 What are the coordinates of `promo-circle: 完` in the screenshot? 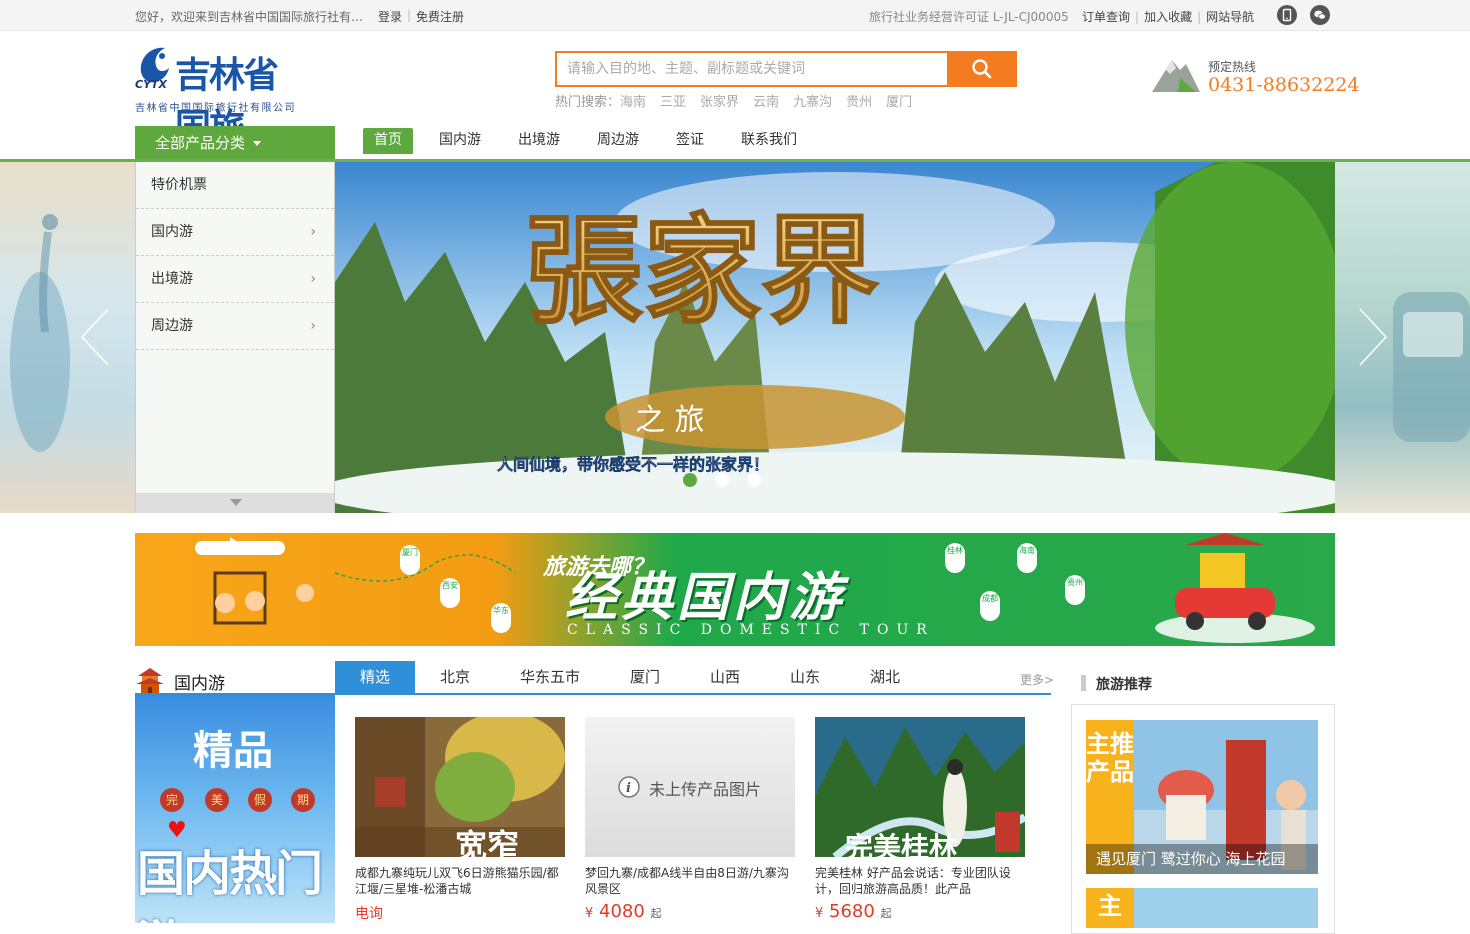 It's located at (172, 800).